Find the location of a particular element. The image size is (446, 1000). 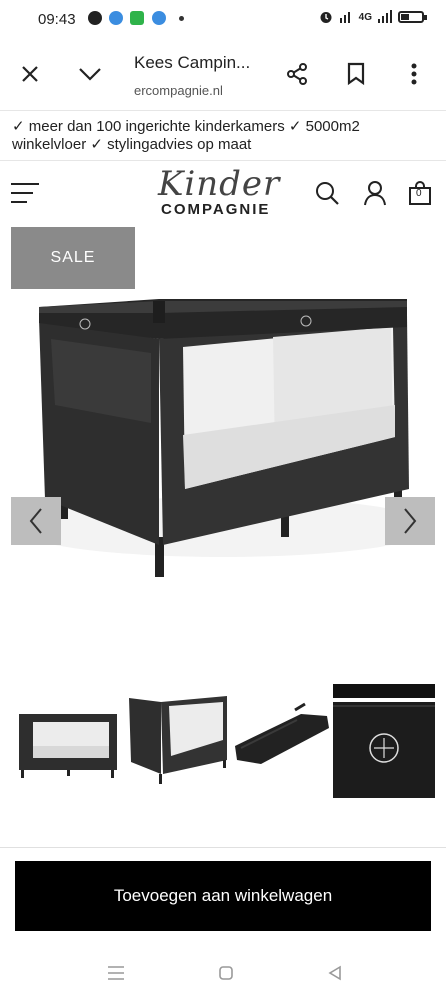

cart-button: 0 is located at coordinates (420, 193).